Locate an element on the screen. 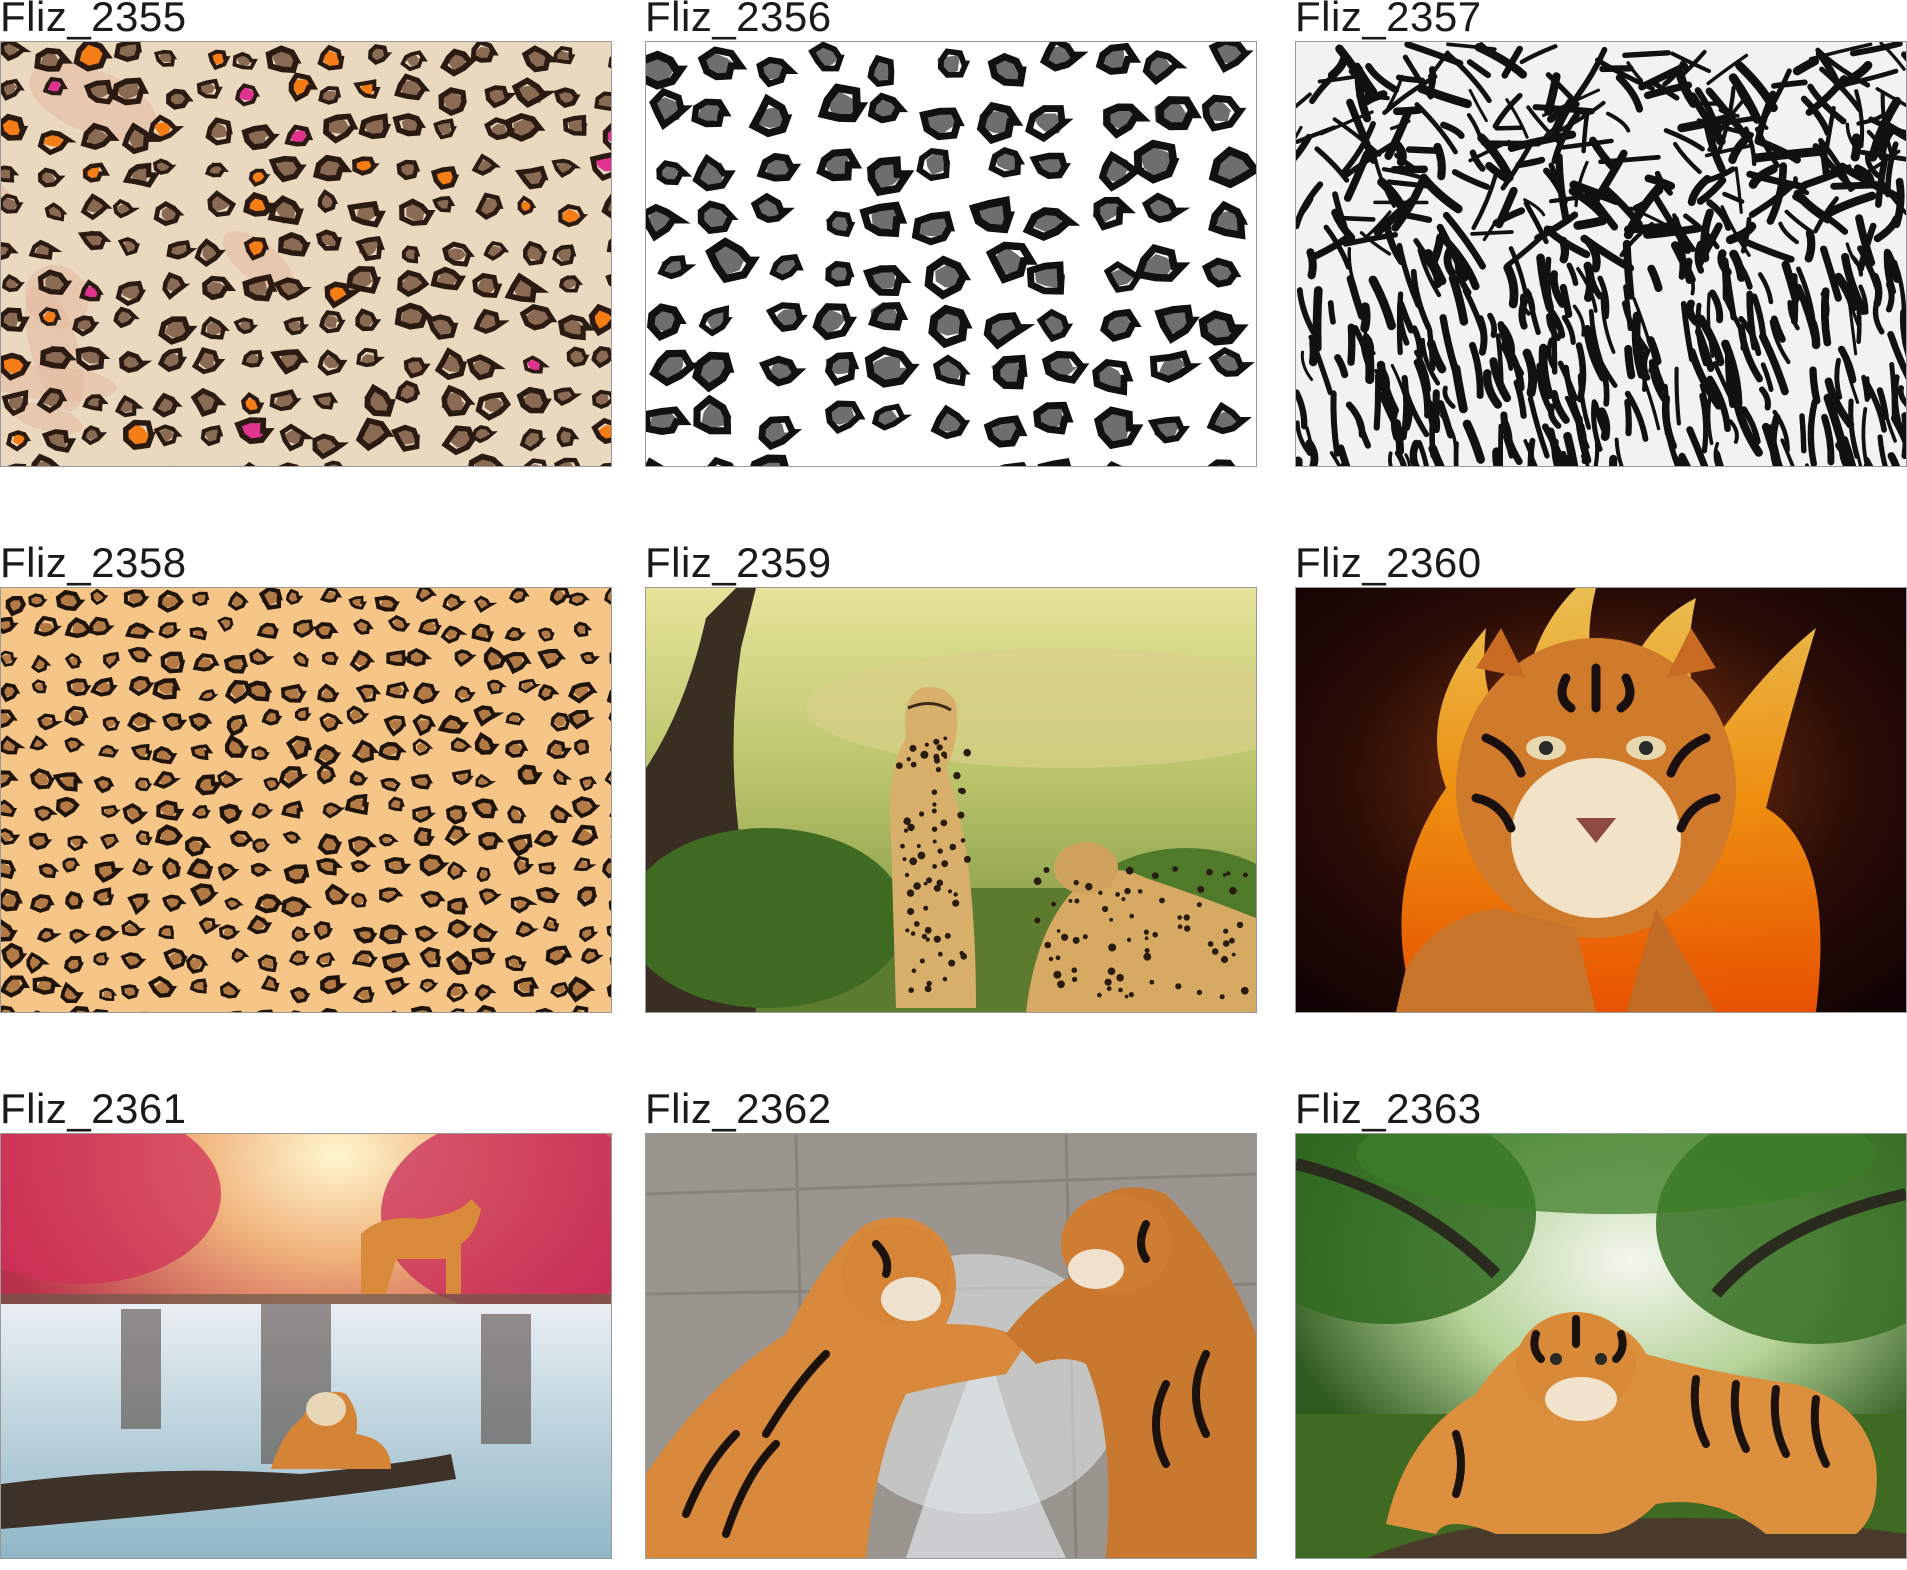  tigers-waterfall-image is located at coordinates (306, 1346).